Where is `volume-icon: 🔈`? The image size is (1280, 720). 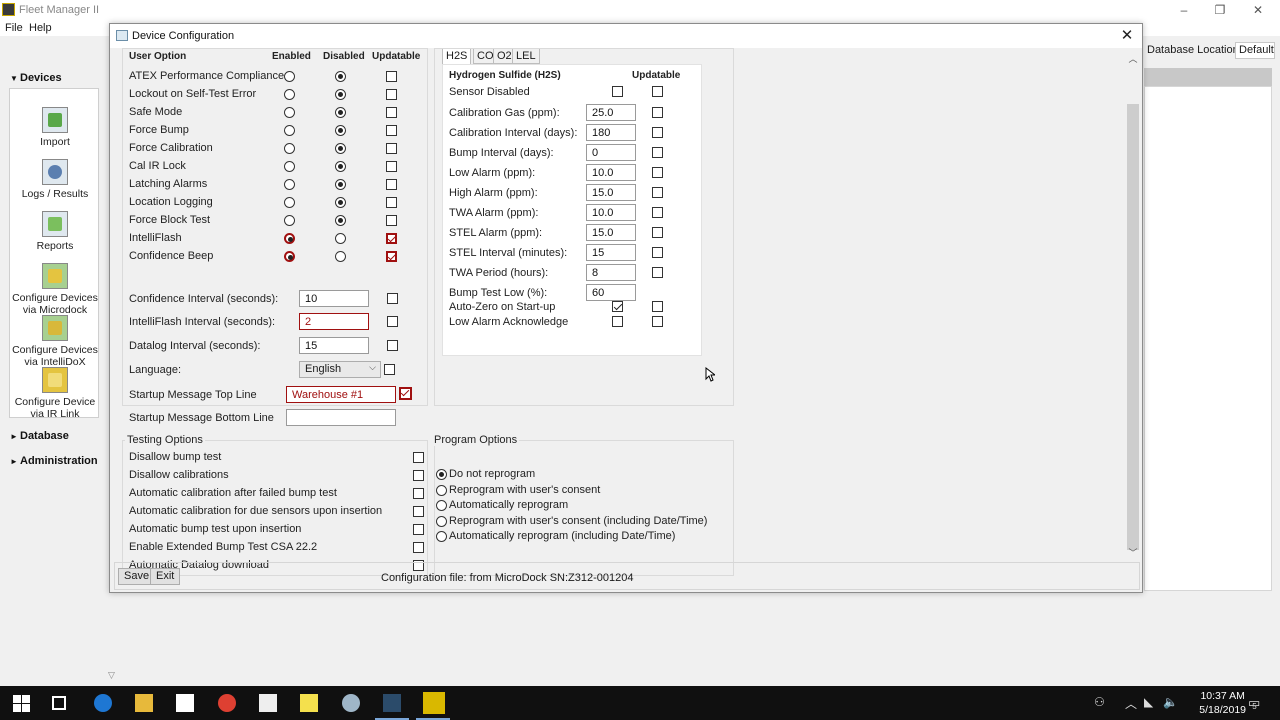 volume-icon: 🔈 is located at coordinates (1170, 702).